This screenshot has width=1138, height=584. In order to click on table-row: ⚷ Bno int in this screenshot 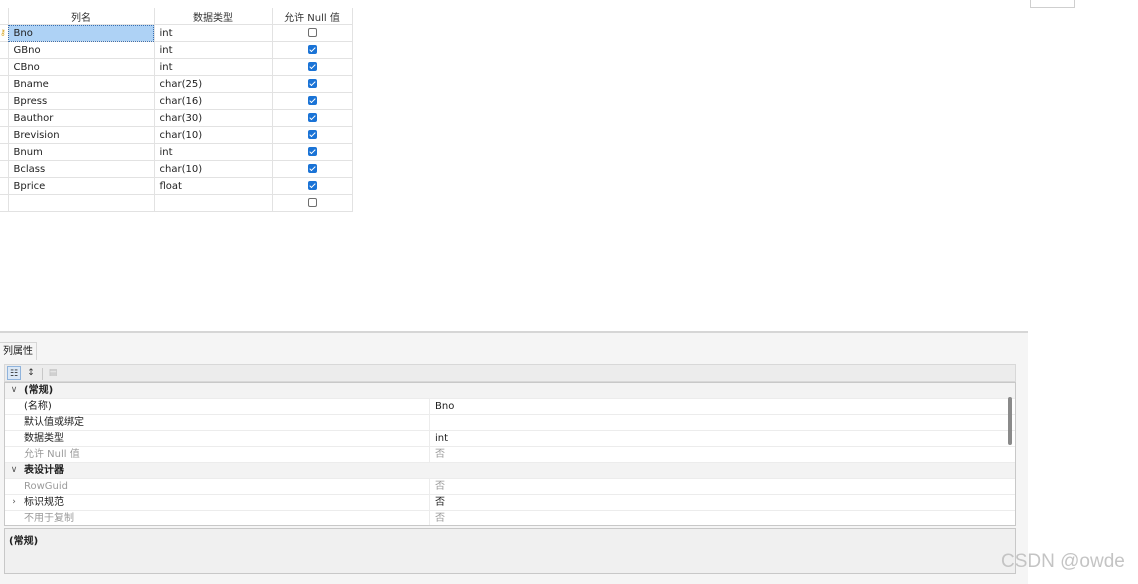, I will do `click(176, 33)`.